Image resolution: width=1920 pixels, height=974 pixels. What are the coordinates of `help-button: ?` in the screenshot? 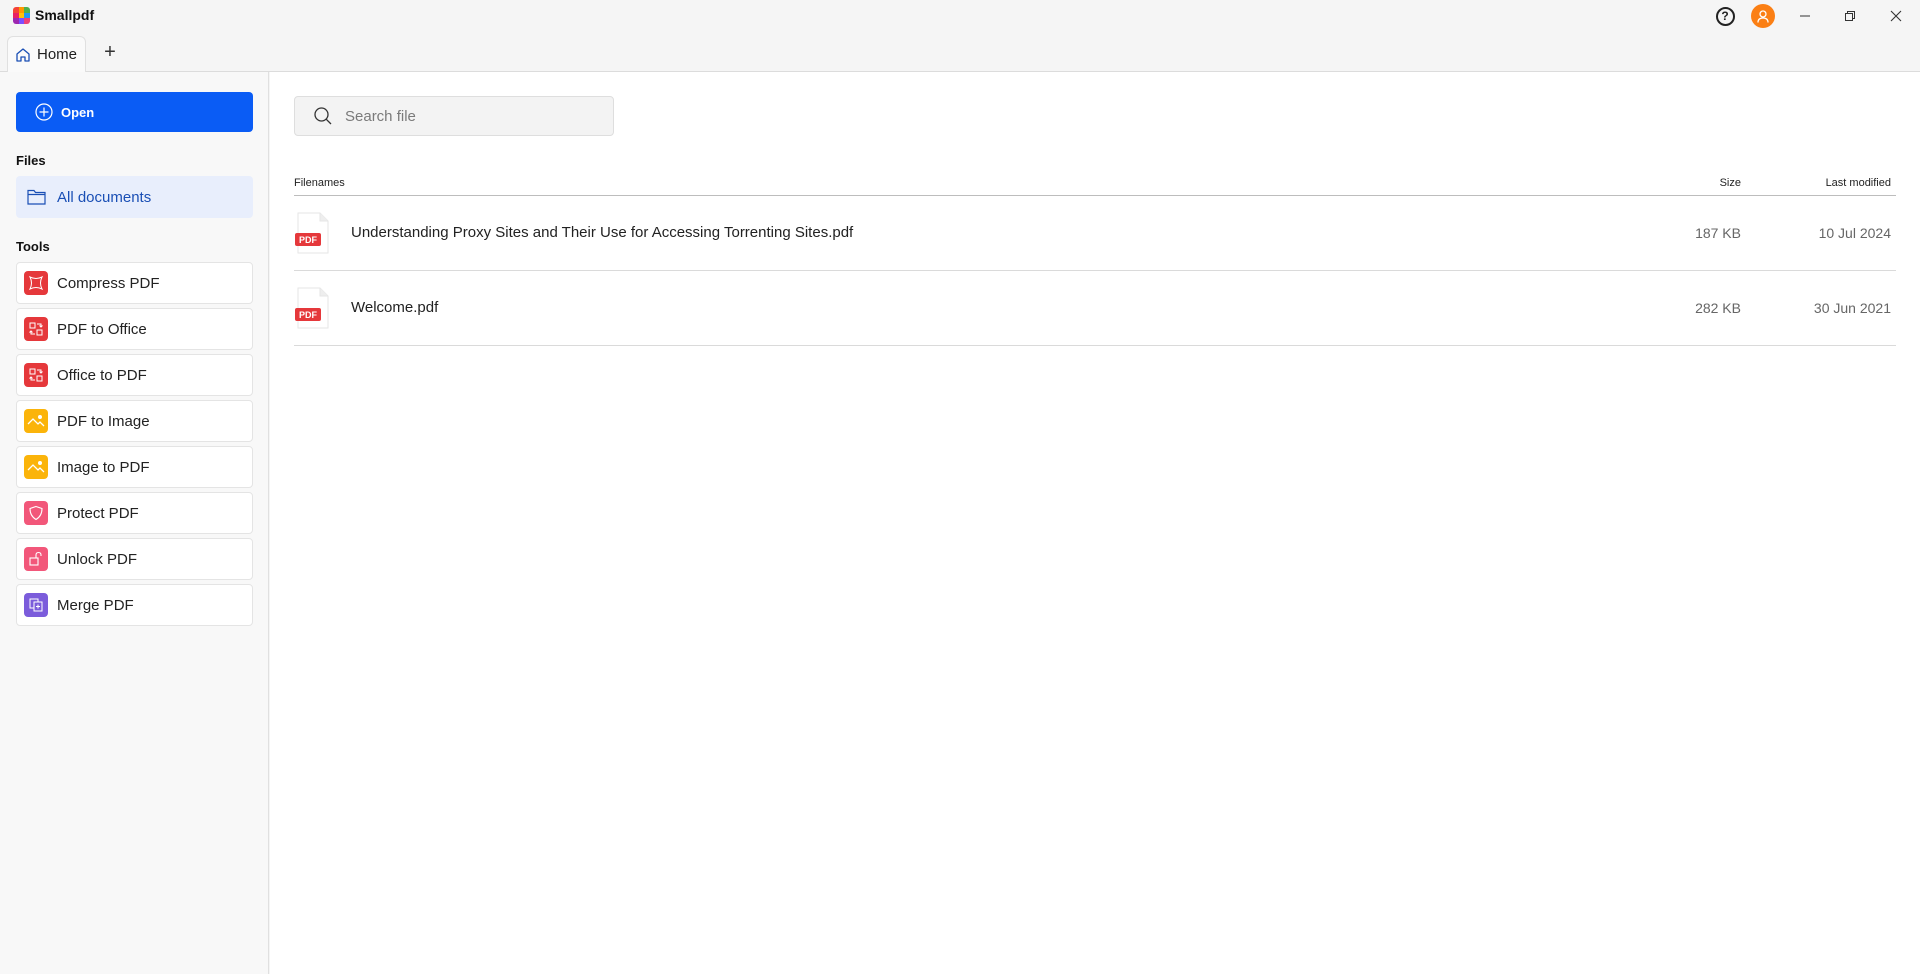 It's located at (1725, 16).